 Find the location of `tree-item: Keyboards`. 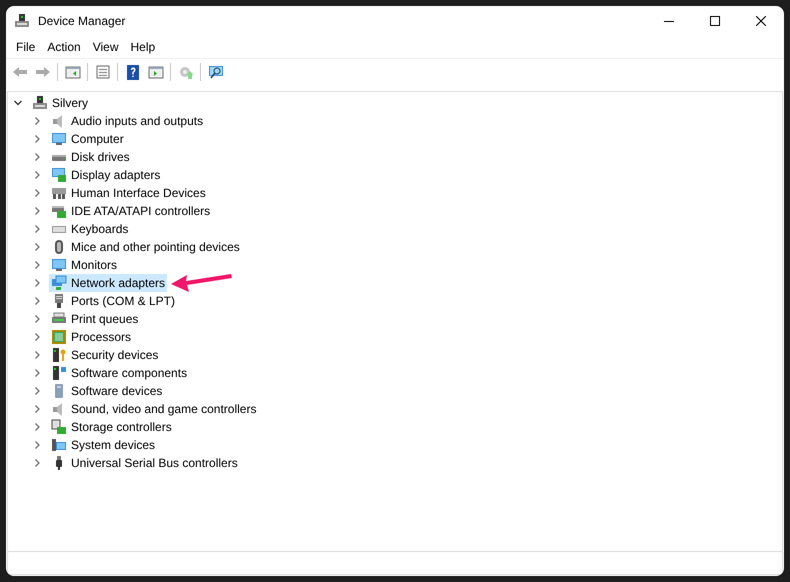

tree-item: Keyboards is located at coordinates (89, 229).